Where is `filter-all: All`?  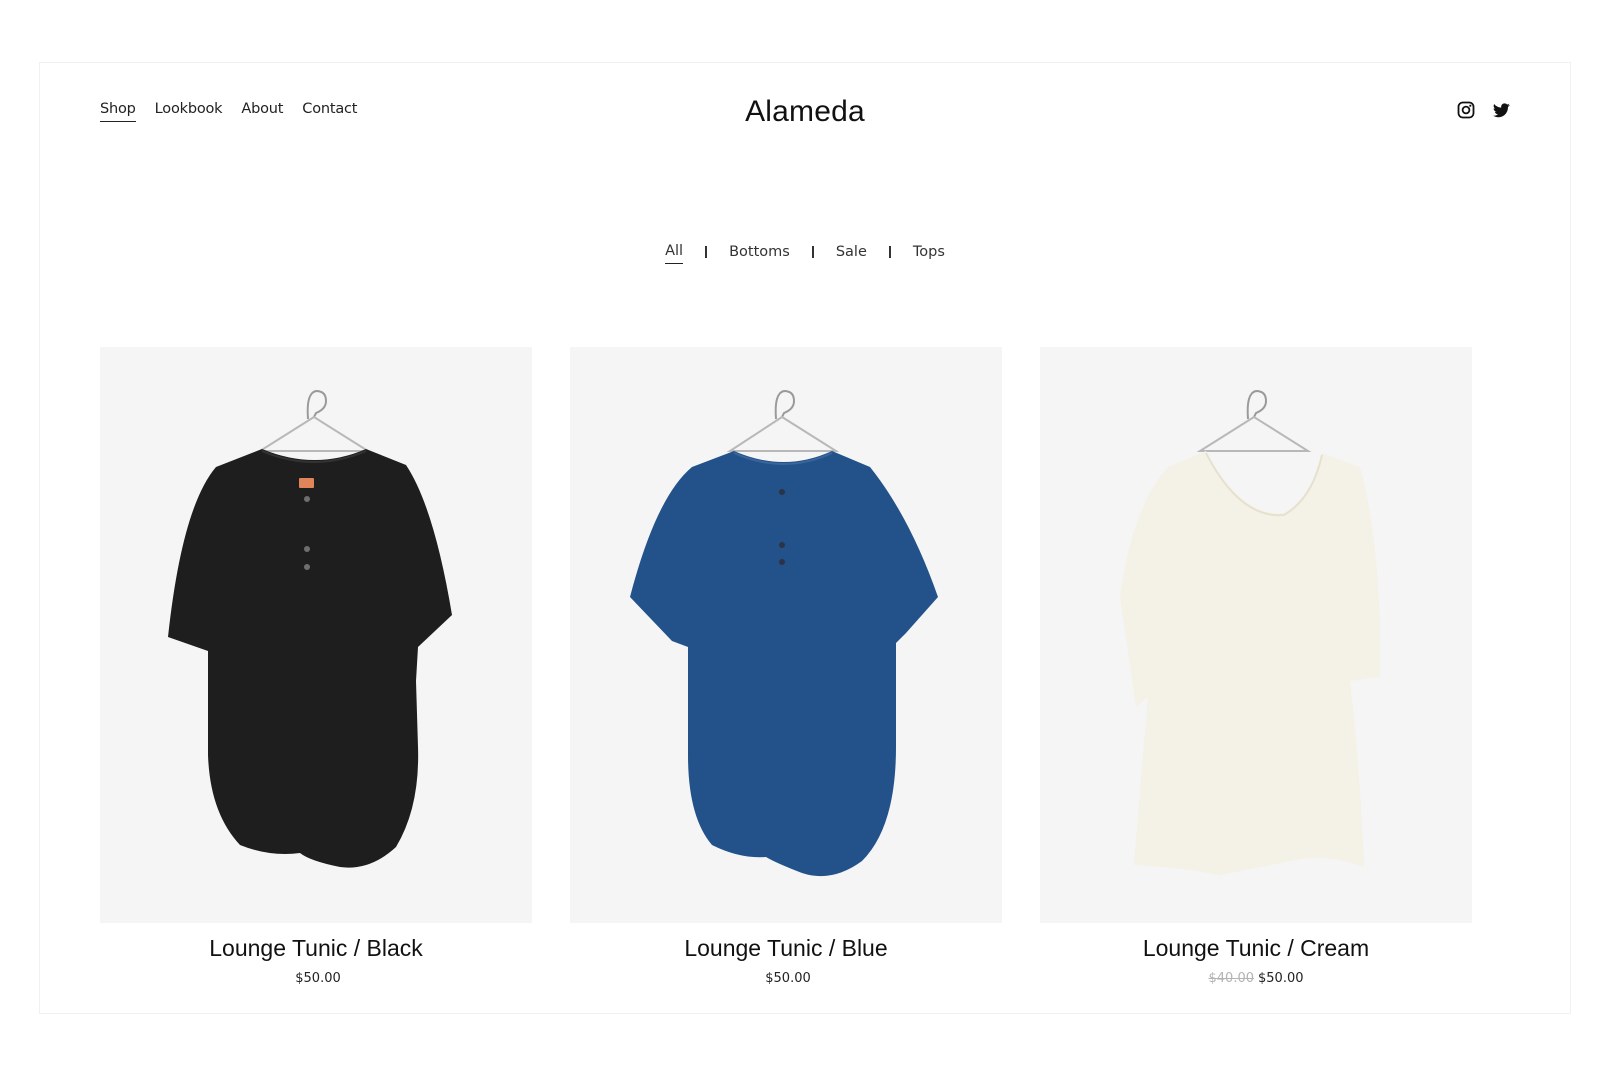
filter-all: All is located at coordinates (674, 253).